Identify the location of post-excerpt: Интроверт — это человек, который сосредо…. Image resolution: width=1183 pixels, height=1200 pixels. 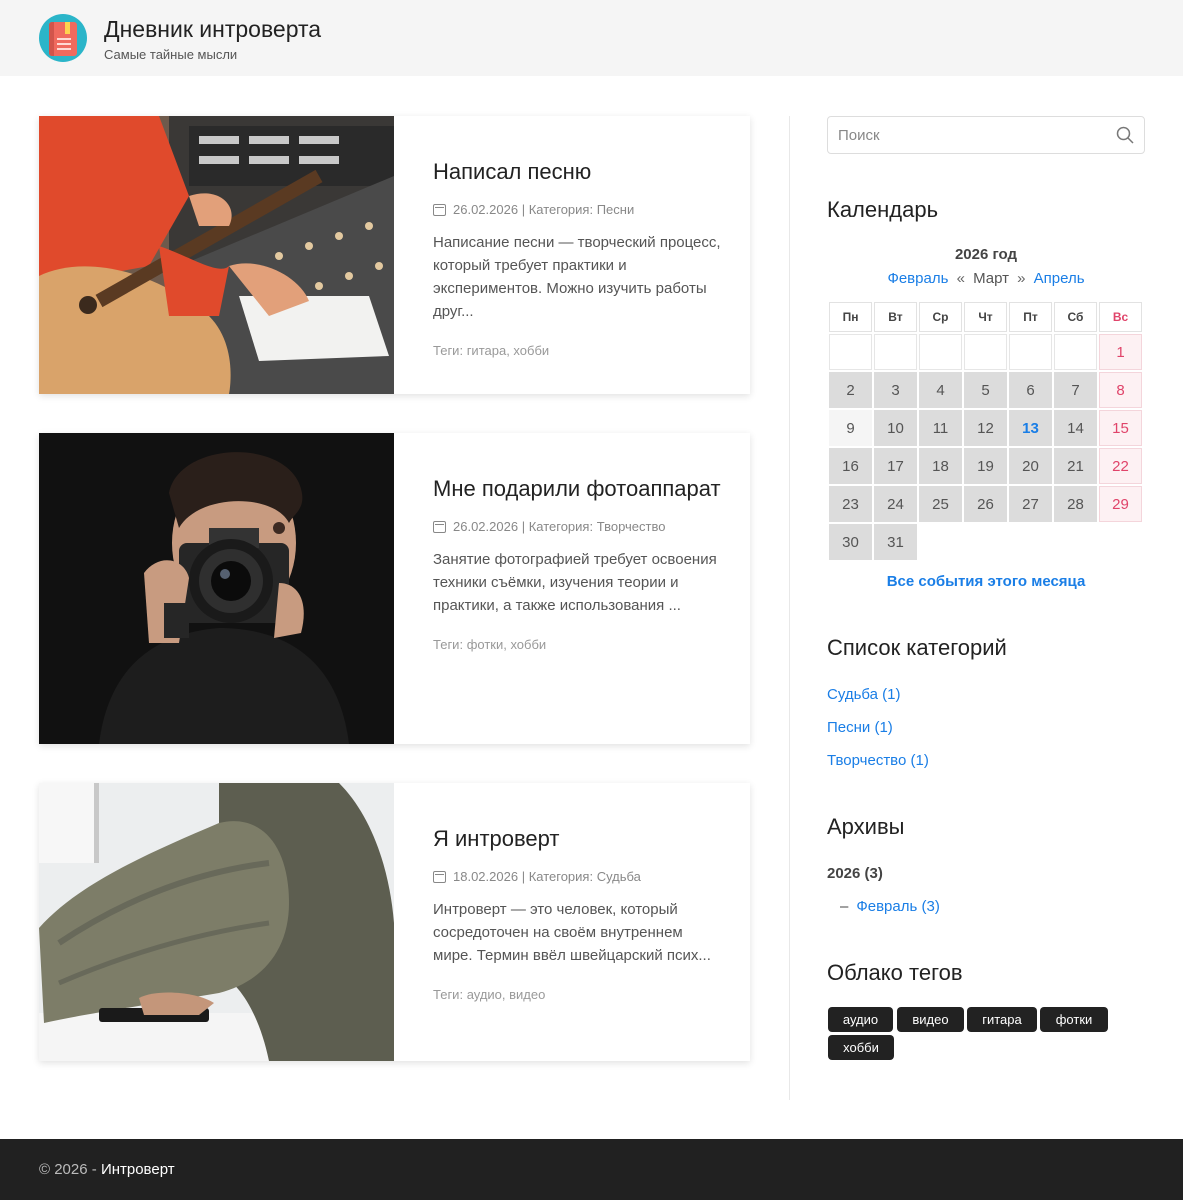
(572, 932).